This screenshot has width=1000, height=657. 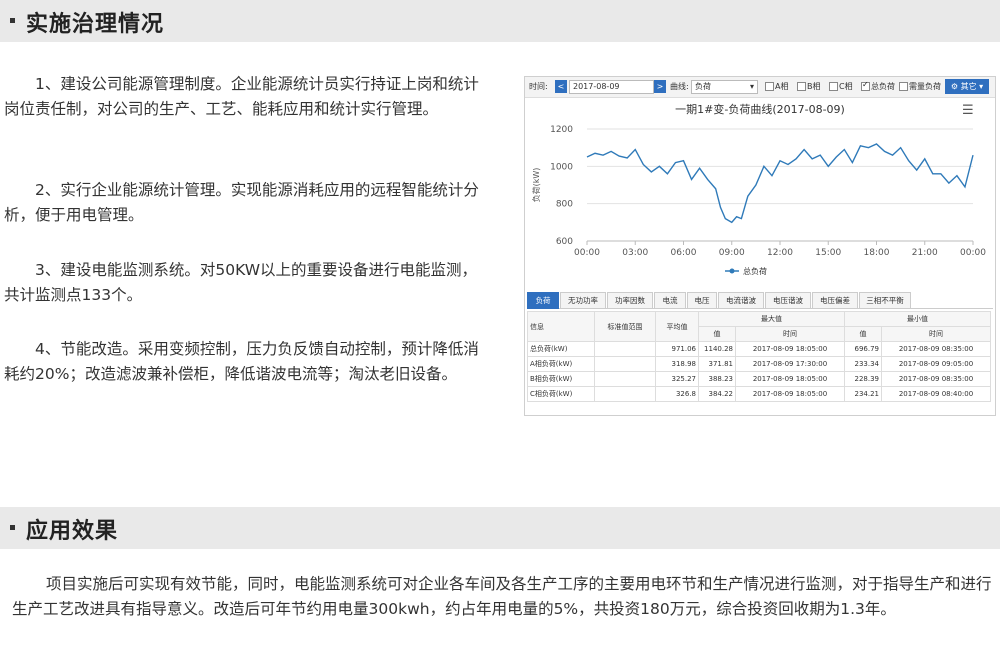 What do you see at coordinates (564, 242) in the screenshot?
I see `y-tick-label: 600` at bounding box center [564, 242].